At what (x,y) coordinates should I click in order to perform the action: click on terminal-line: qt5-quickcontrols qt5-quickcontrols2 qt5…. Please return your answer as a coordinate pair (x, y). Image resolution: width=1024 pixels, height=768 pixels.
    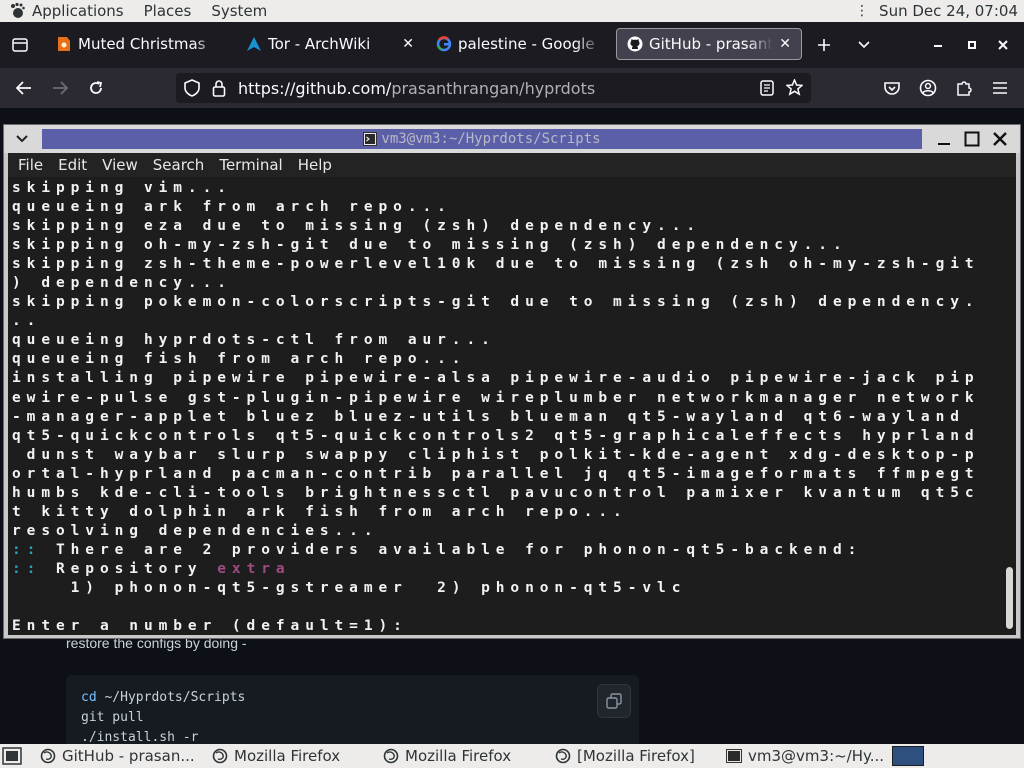
    Looking at the image, I should click on (496, 435).